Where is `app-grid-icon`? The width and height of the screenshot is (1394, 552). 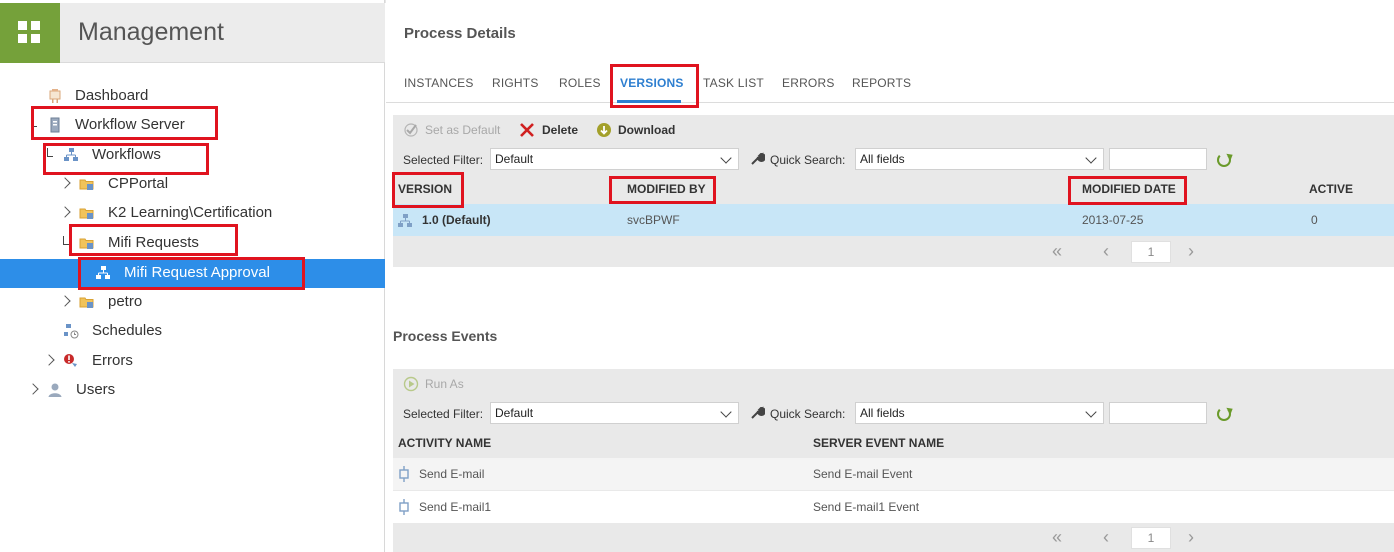 app-grid-icon is located at coordinates (30, 33).